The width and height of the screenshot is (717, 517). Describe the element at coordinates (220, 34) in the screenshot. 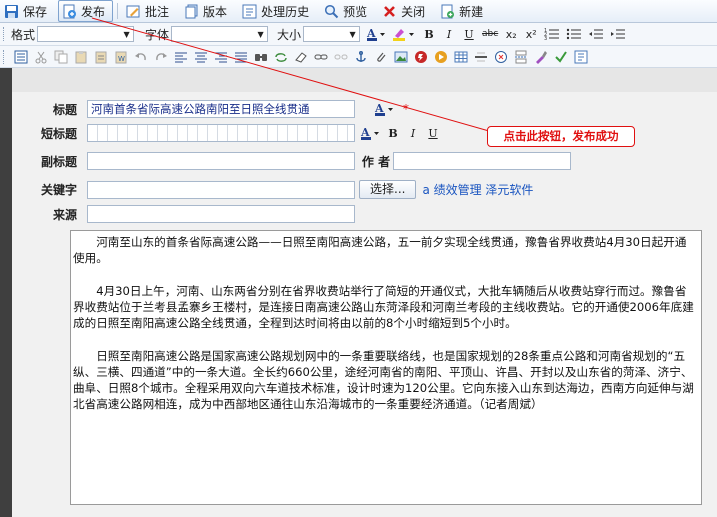

I see `font-select: ▼` at that location.